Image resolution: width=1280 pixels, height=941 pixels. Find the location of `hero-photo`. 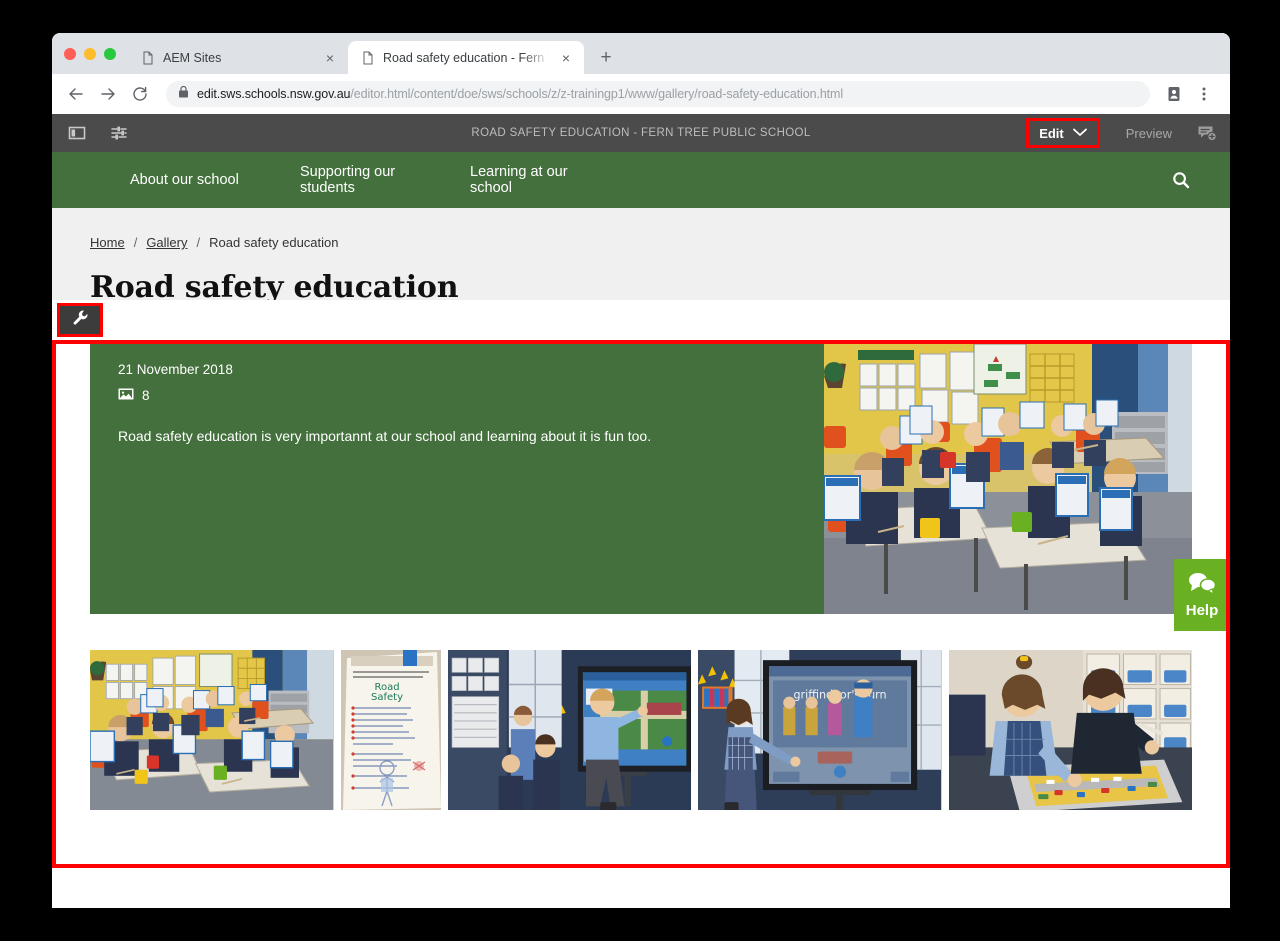

hero-photo is located at coordinates (1008, 478).